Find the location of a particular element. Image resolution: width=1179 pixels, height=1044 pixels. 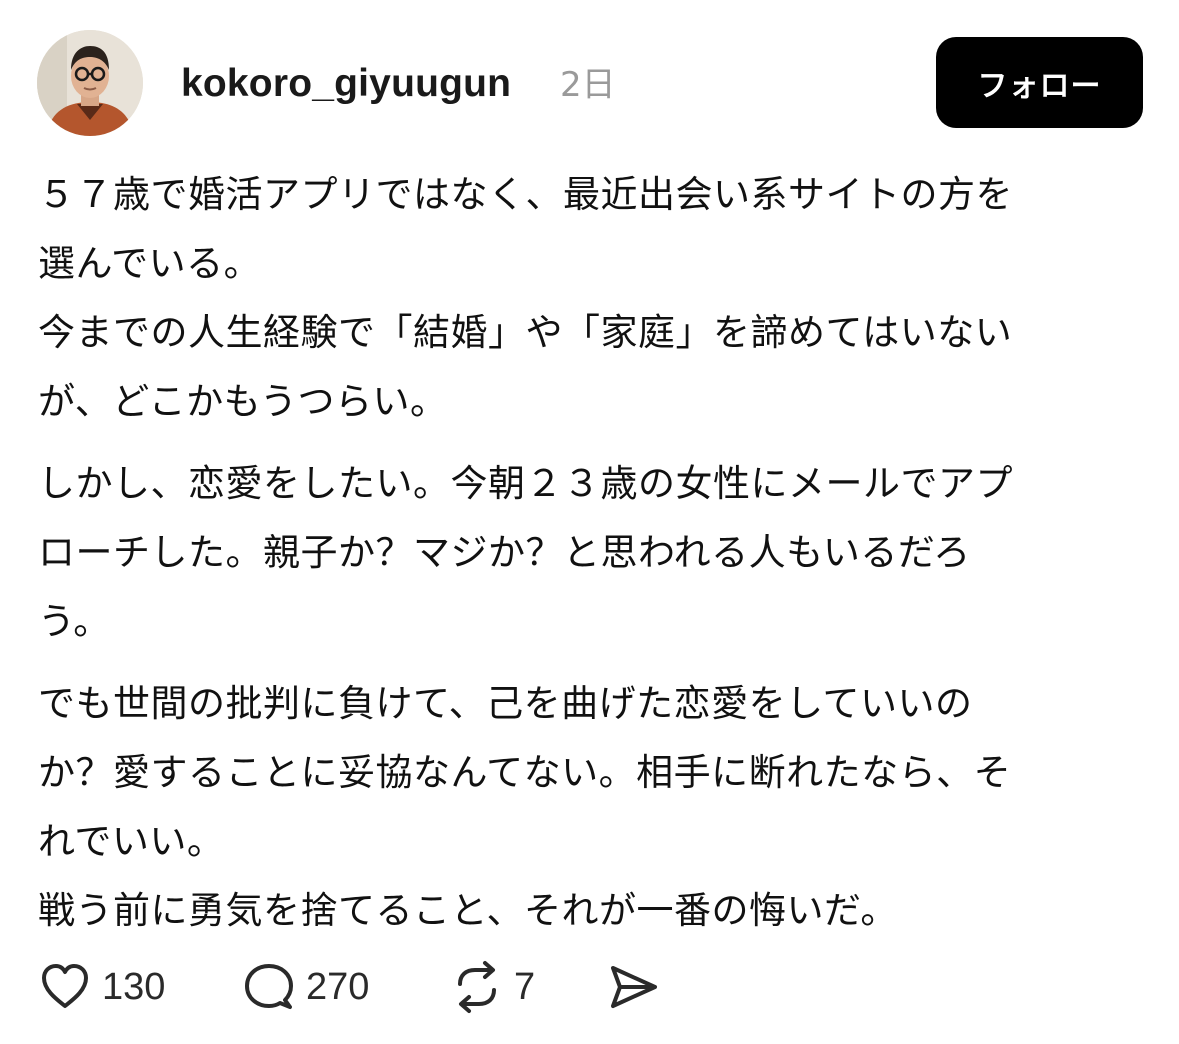

reply-button: 270 is located at coordinates (305, 987).